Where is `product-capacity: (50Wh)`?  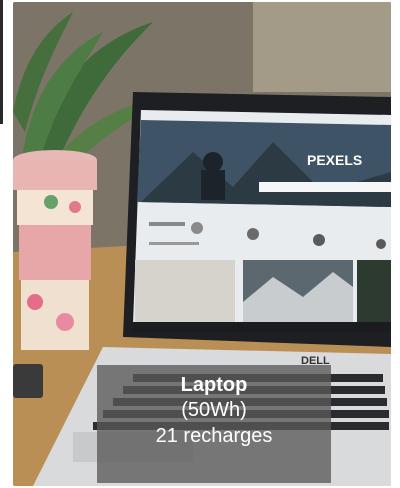
product-capacity: (50Wh) is located at coordinates (214, 410).